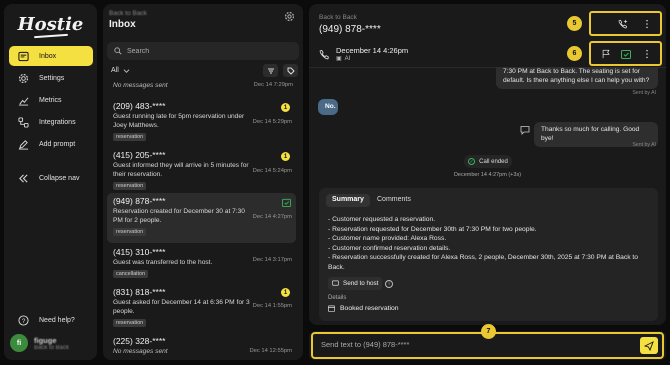 Image resolution: width=670 pixels, height=365 pixels. I want to click on tag-icon, so click(291, 71).